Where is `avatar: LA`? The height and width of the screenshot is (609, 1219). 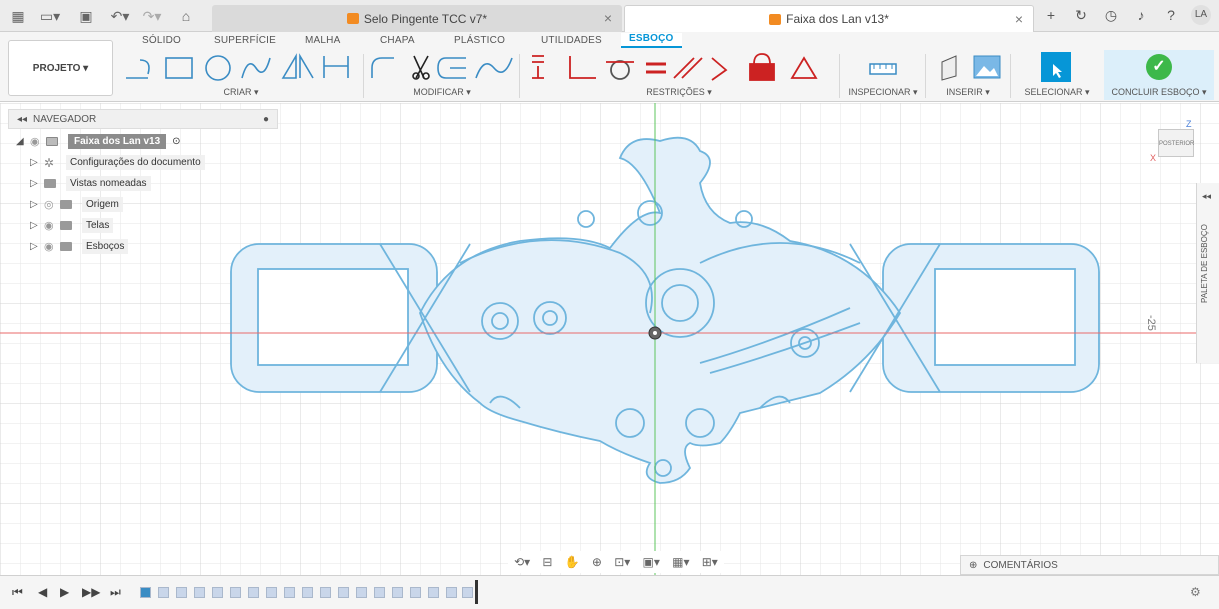
avatar: LA is located at coordinates (1201, 15).